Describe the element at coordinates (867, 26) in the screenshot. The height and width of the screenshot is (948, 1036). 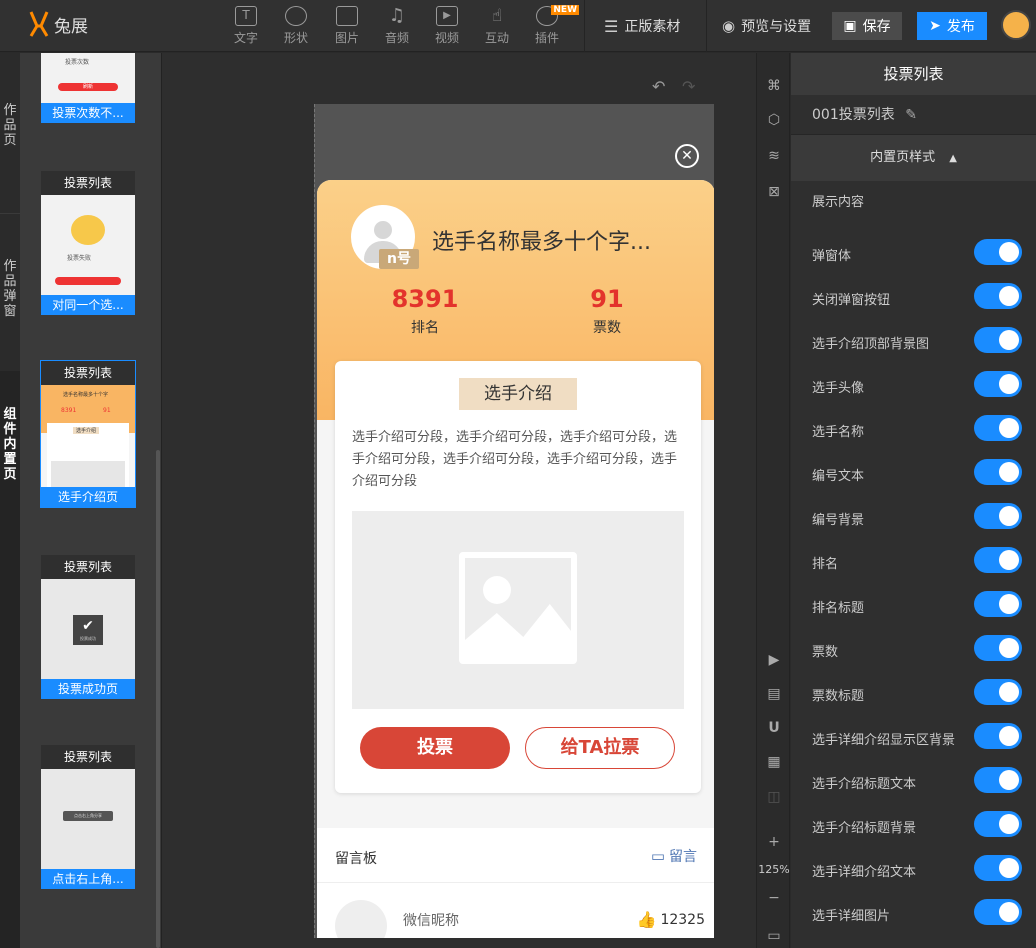
I see `save-button: ▣ 保存` at that location.